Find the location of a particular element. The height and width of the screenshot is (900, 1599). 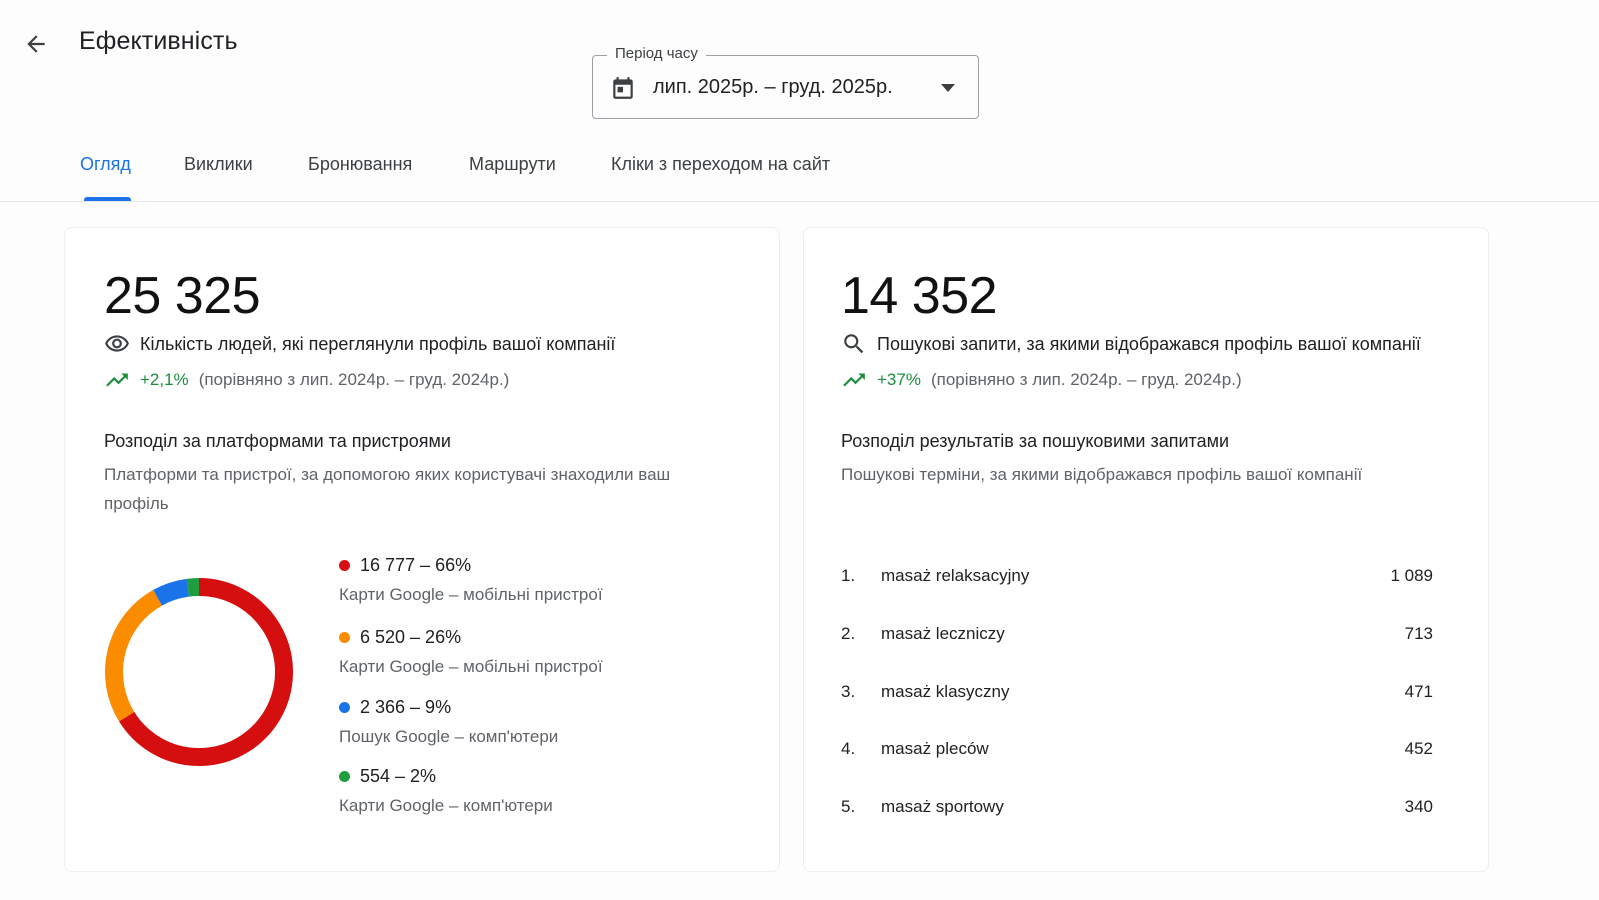

arrow-back-icon is located at coordinates (36, 44).